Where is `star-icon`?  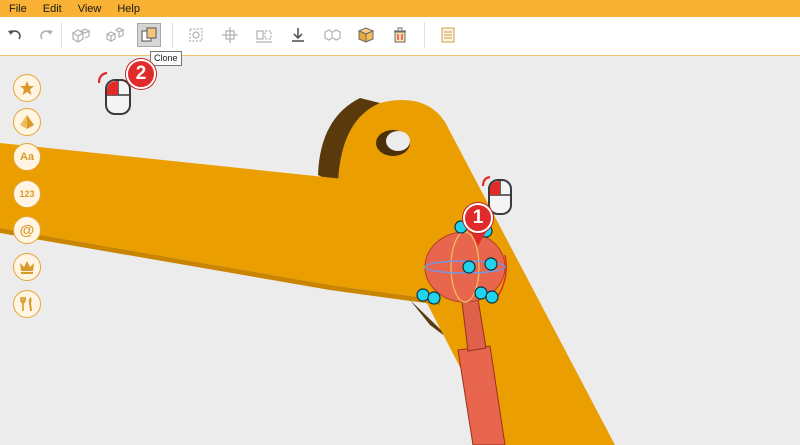 star-icon is located at coordinates (27, 88).